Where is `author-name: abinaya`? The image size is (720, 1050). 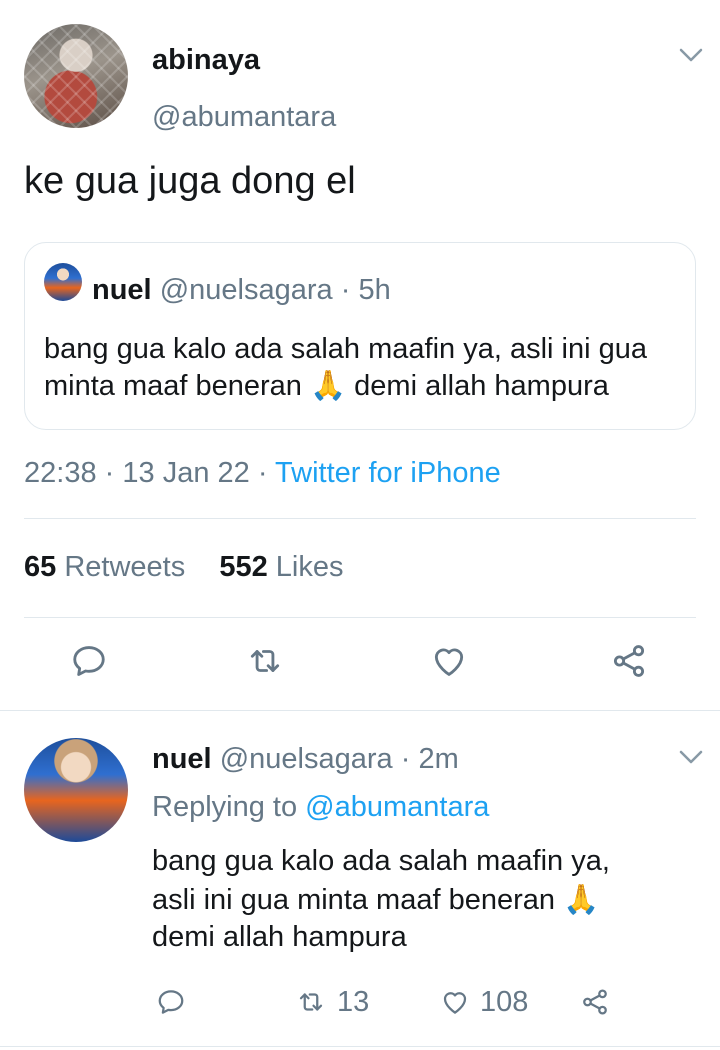 author-name: abinaya is located at coordinates (206, 60).